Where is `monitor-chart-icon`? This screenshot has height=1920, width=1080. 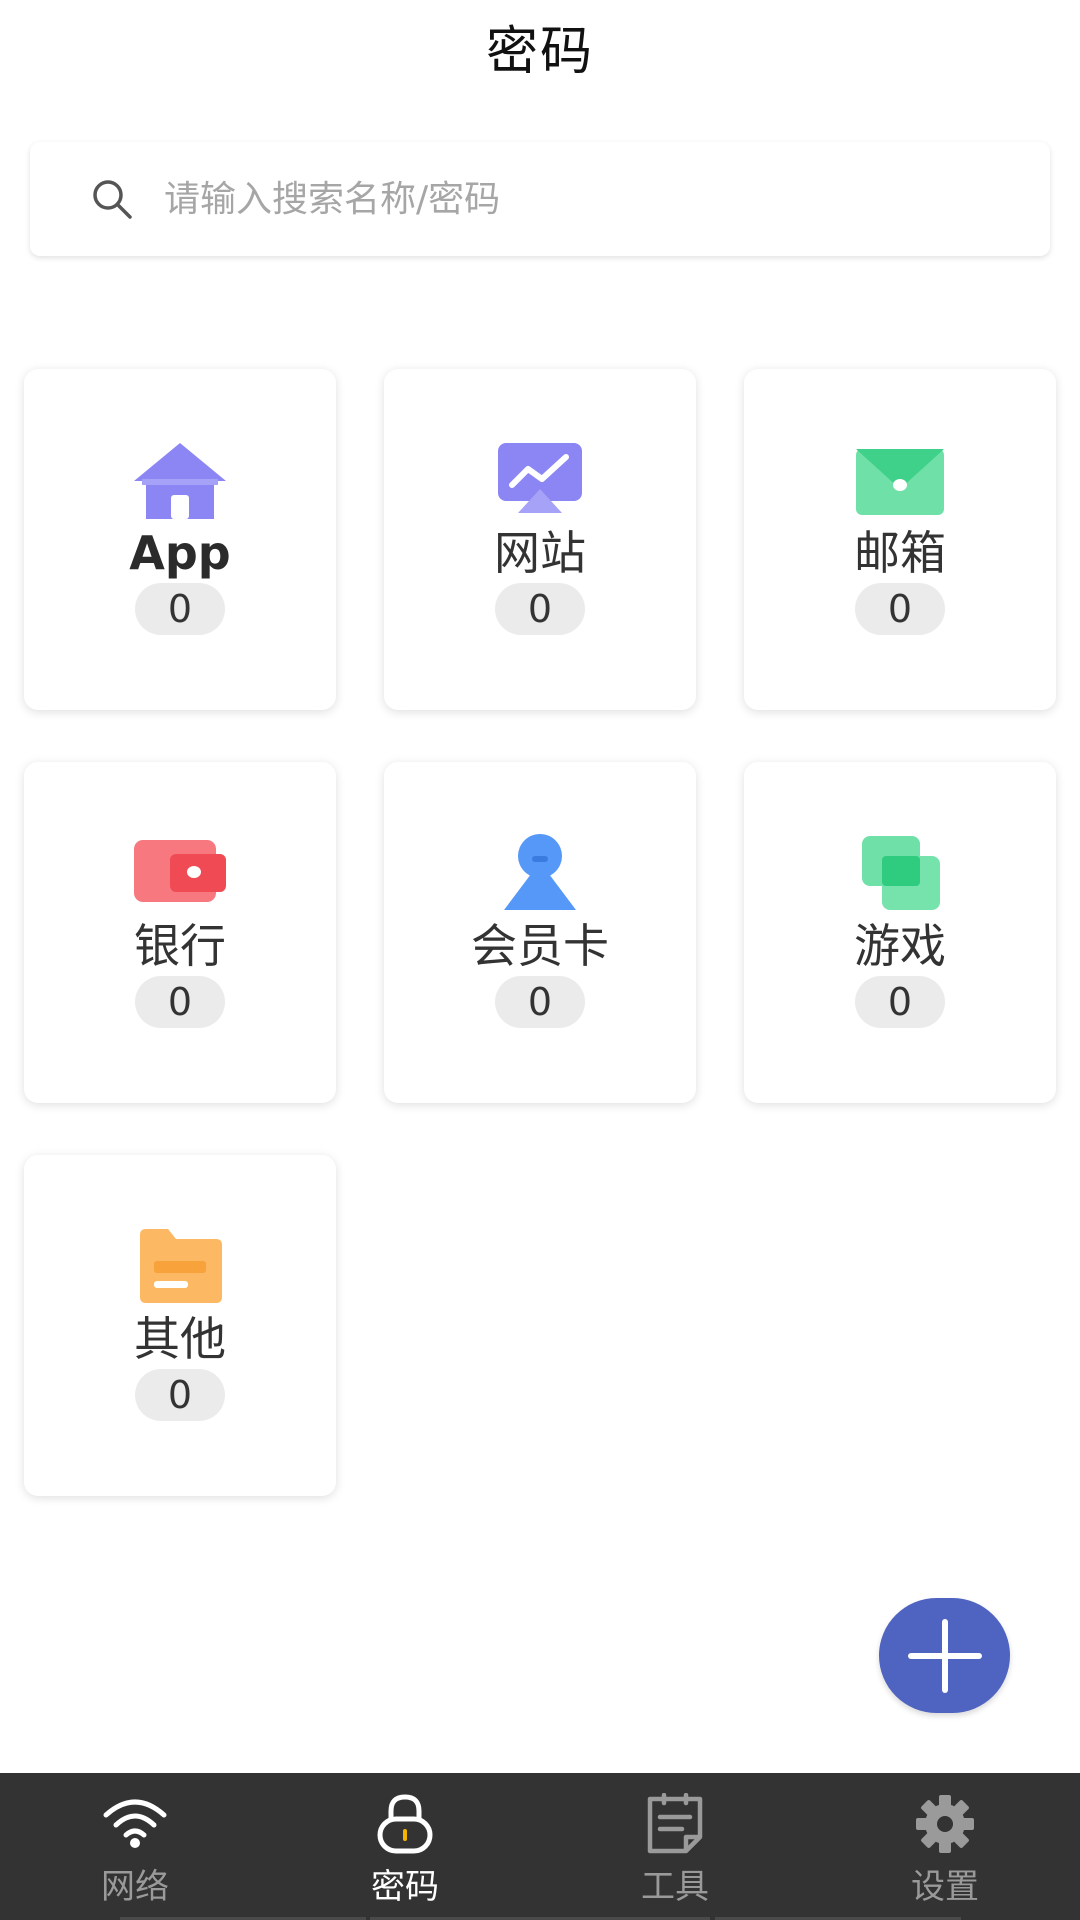 monitor-chart-icon is located at coordinates (540, 480).